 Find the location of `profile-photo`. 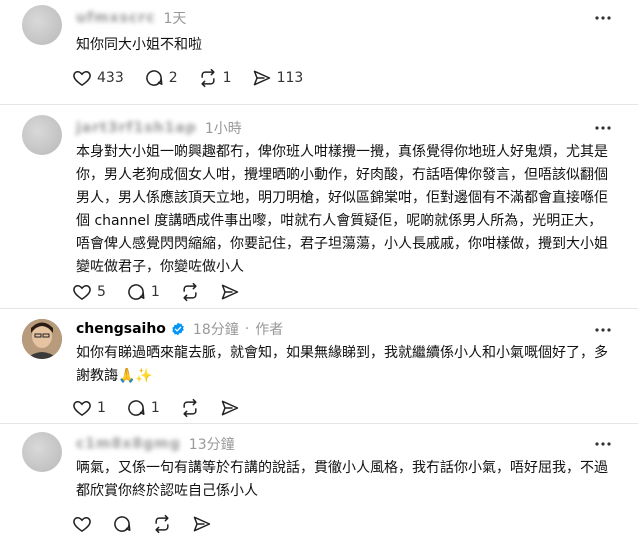

profile-photo is located at coordinates (42, 339).